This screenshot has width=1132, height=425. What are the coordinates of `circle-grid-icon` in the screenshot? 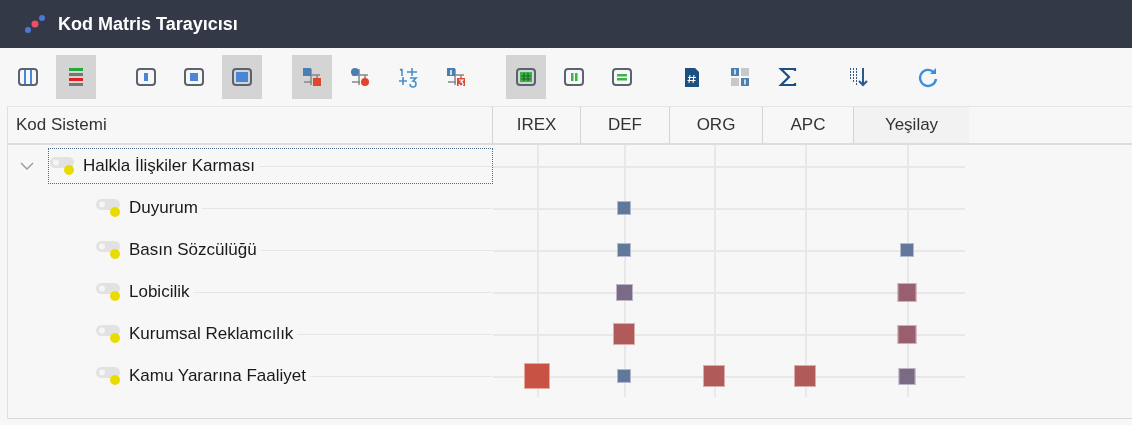 It's located at (360, 77).